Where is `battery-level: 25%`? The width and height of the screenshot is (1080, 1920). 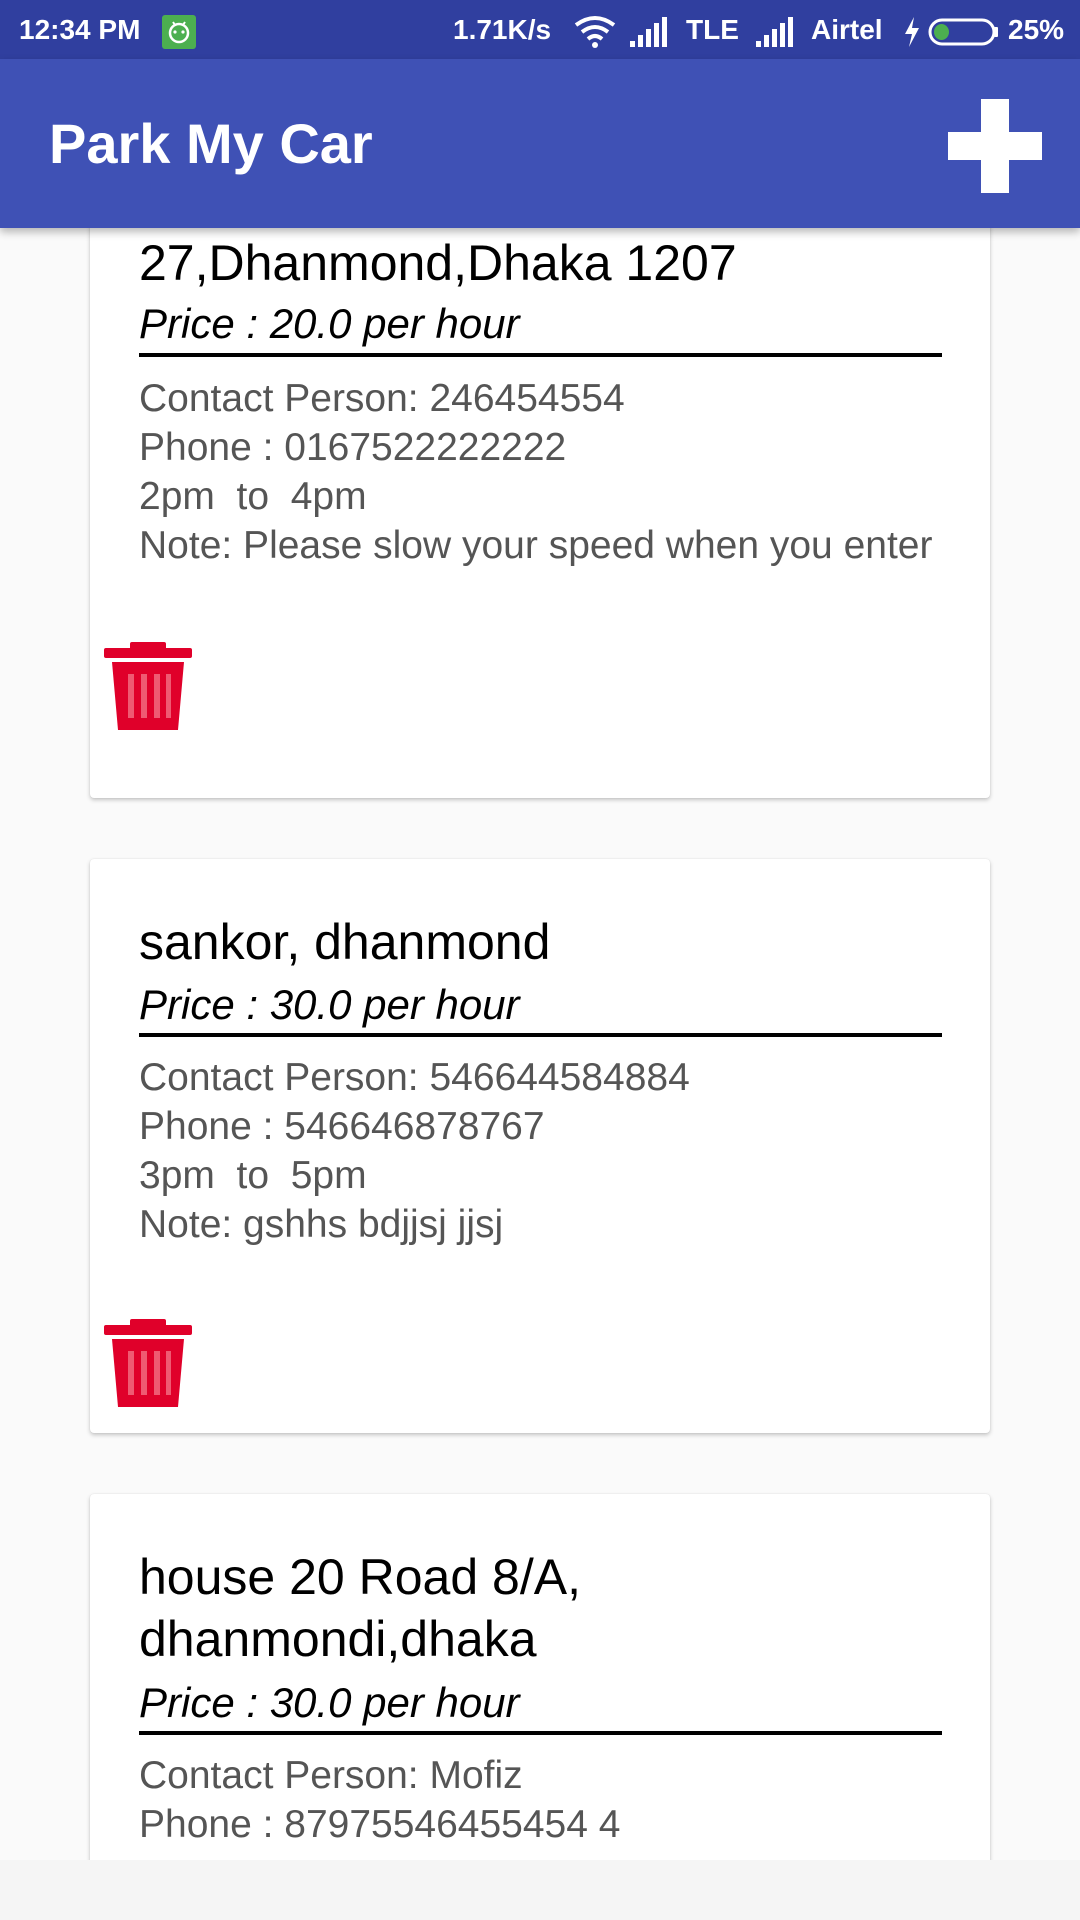
battery-level: 25% is located at coordinates (1036, 29).